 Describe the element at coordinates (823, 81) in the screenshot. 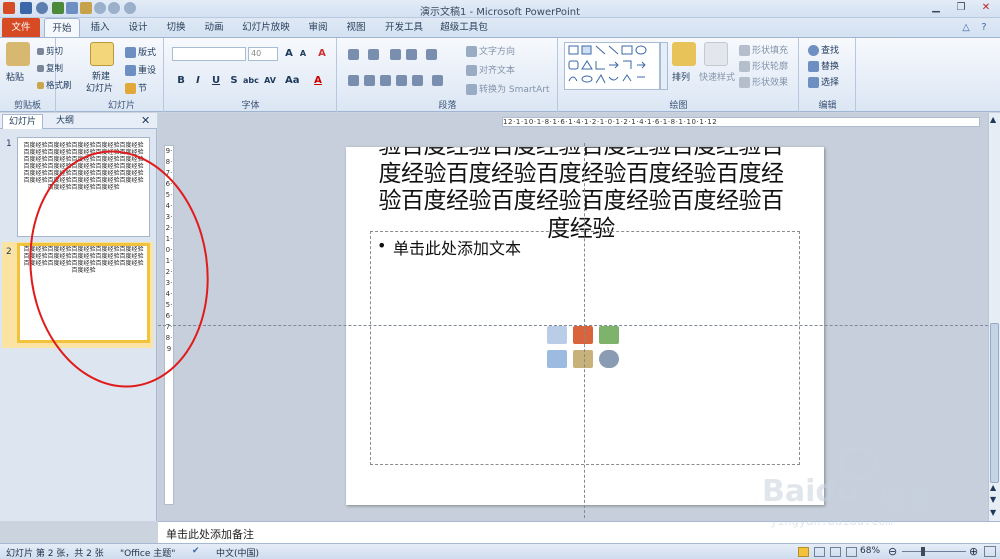

I see `select-button: 选择` at that location.